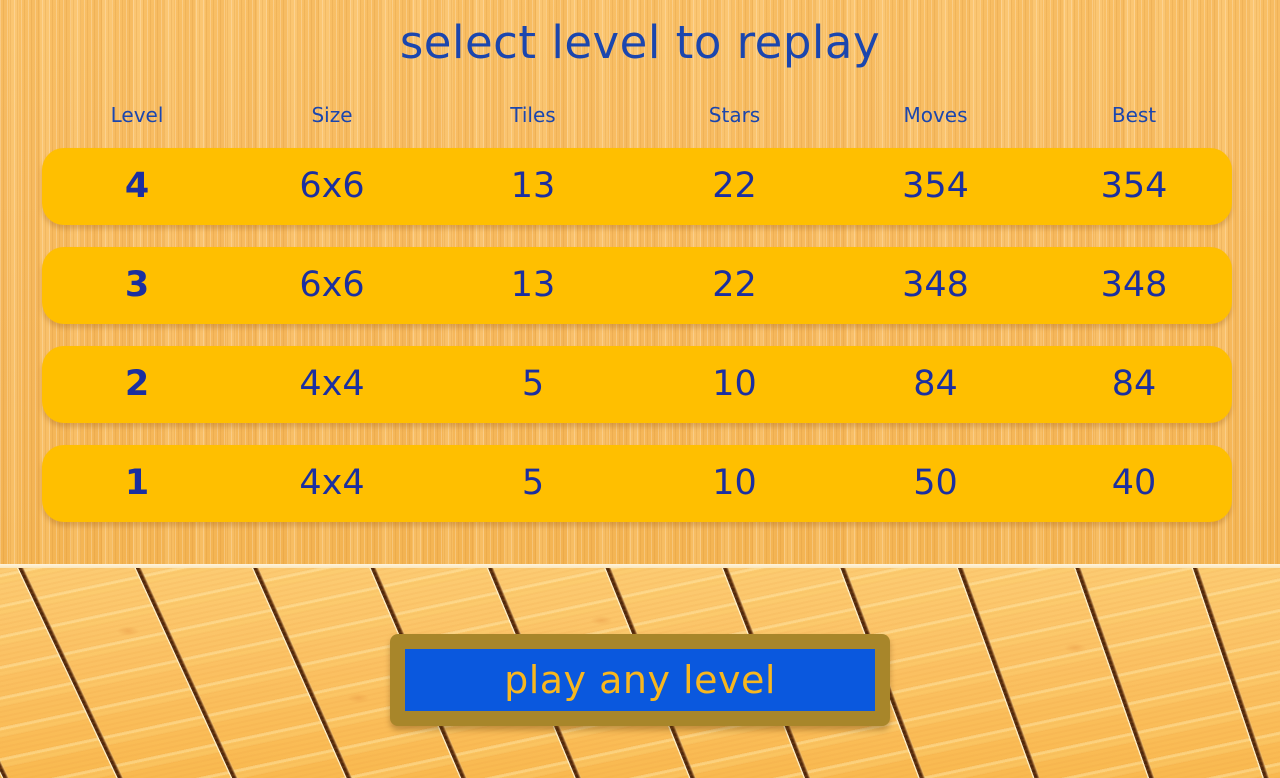  I want to click on table-row: 4 6x6 13 22 354 354, so click(637, 186).